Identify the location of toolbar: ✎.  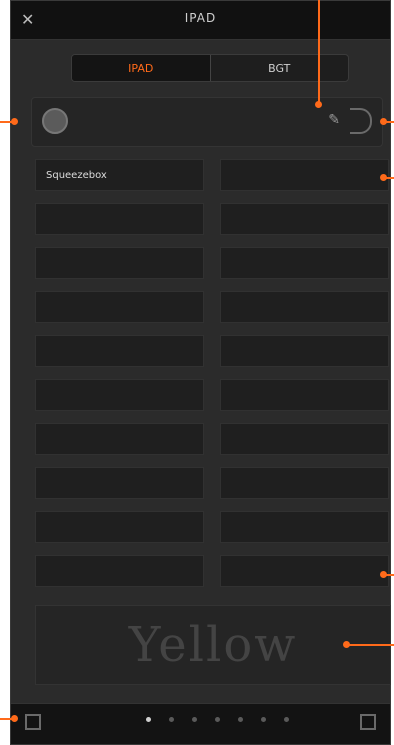
(207, 122).